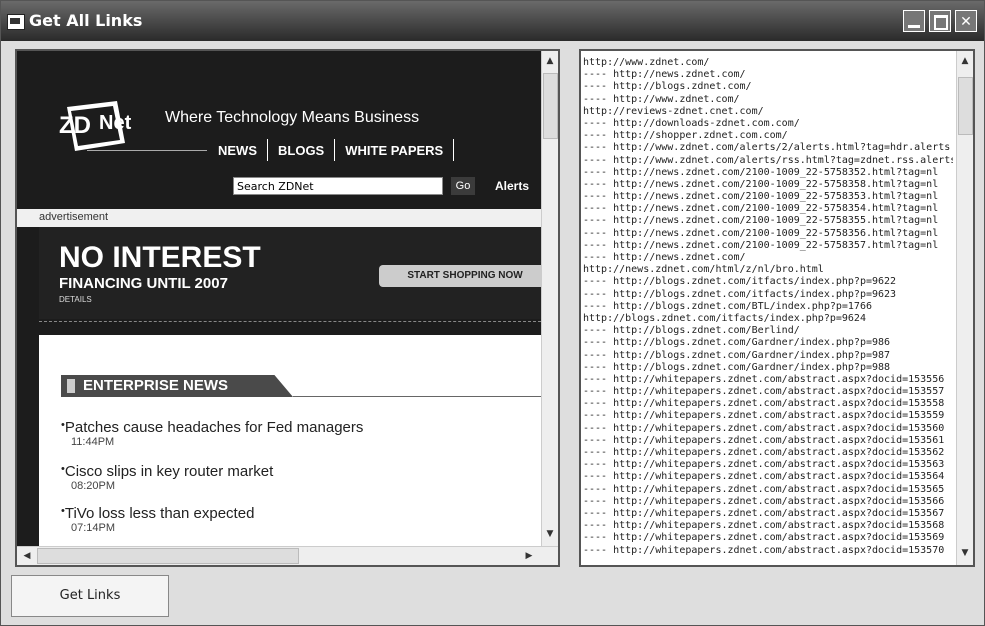  Describe the element at coordinates (394, 150) in the screenshot. I see `nav-link-white-papers: WHITE PAPERS` at that location.